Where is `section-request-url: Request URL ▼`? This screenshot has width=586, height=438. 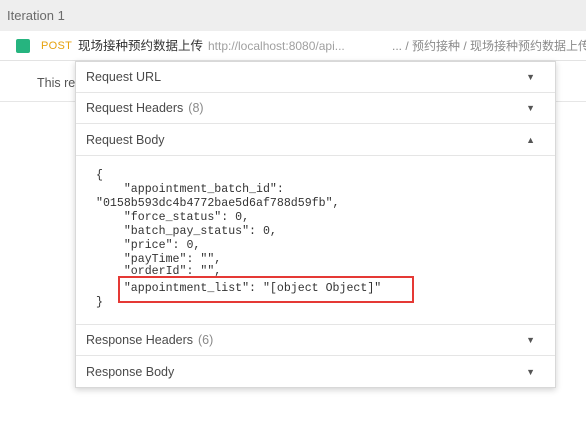
section-request-url: Request URL ▼ is located at coordinates (315, 77).